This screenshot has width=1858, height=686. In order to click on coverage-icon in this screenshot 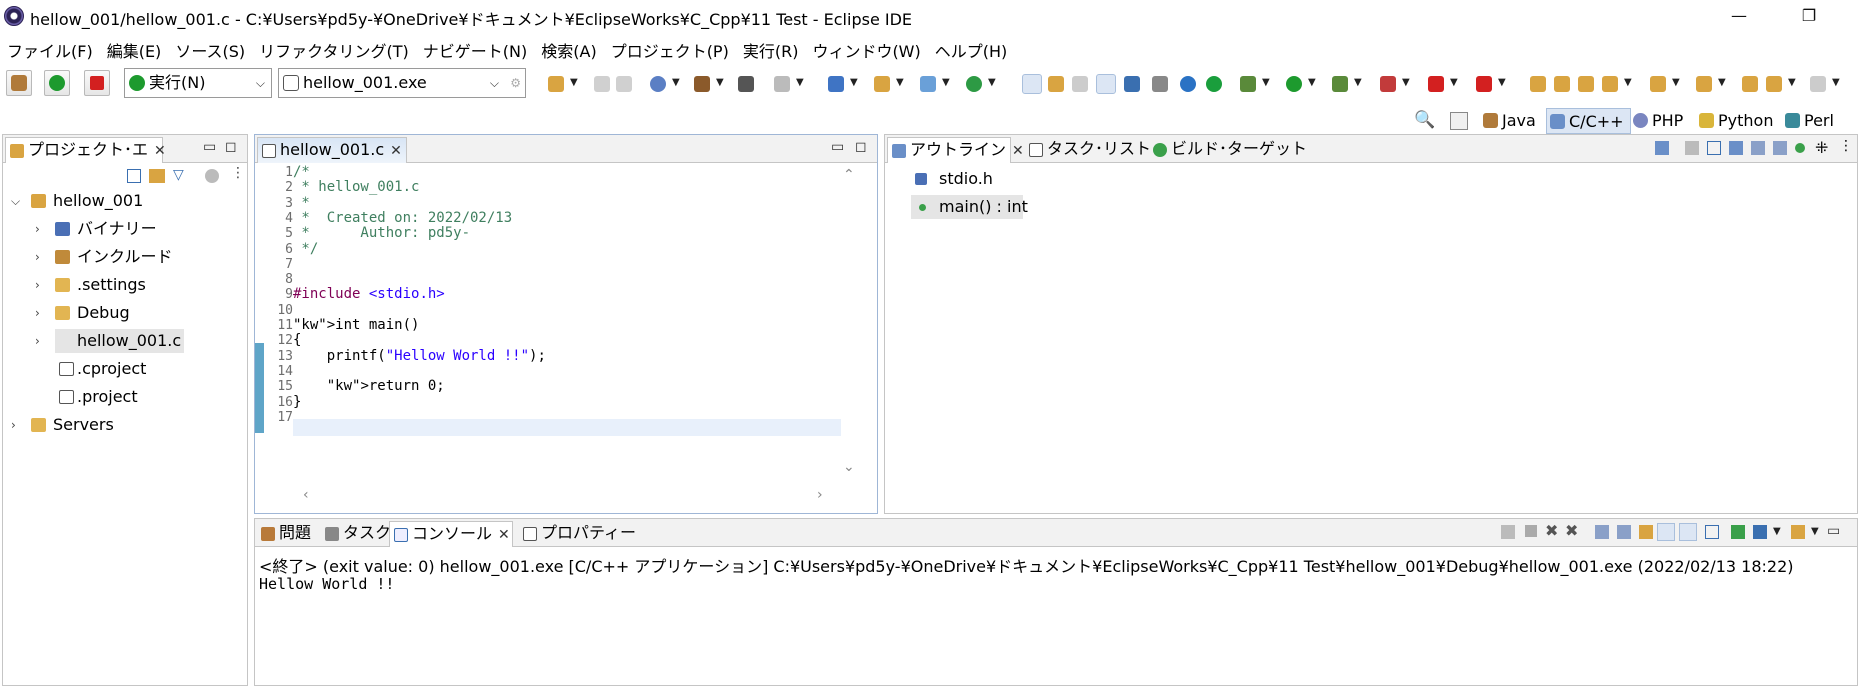, I will do `click(1340, 84)`.